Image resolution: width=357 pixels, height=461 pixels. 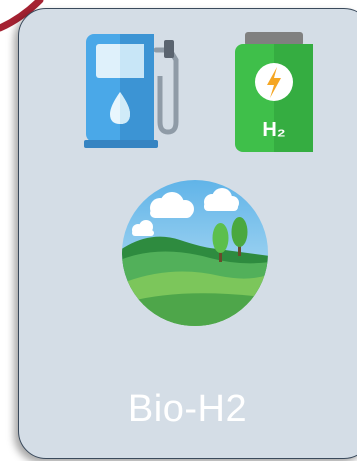 I want to click on fuel-pump-icon, so click(x=131, y=91).